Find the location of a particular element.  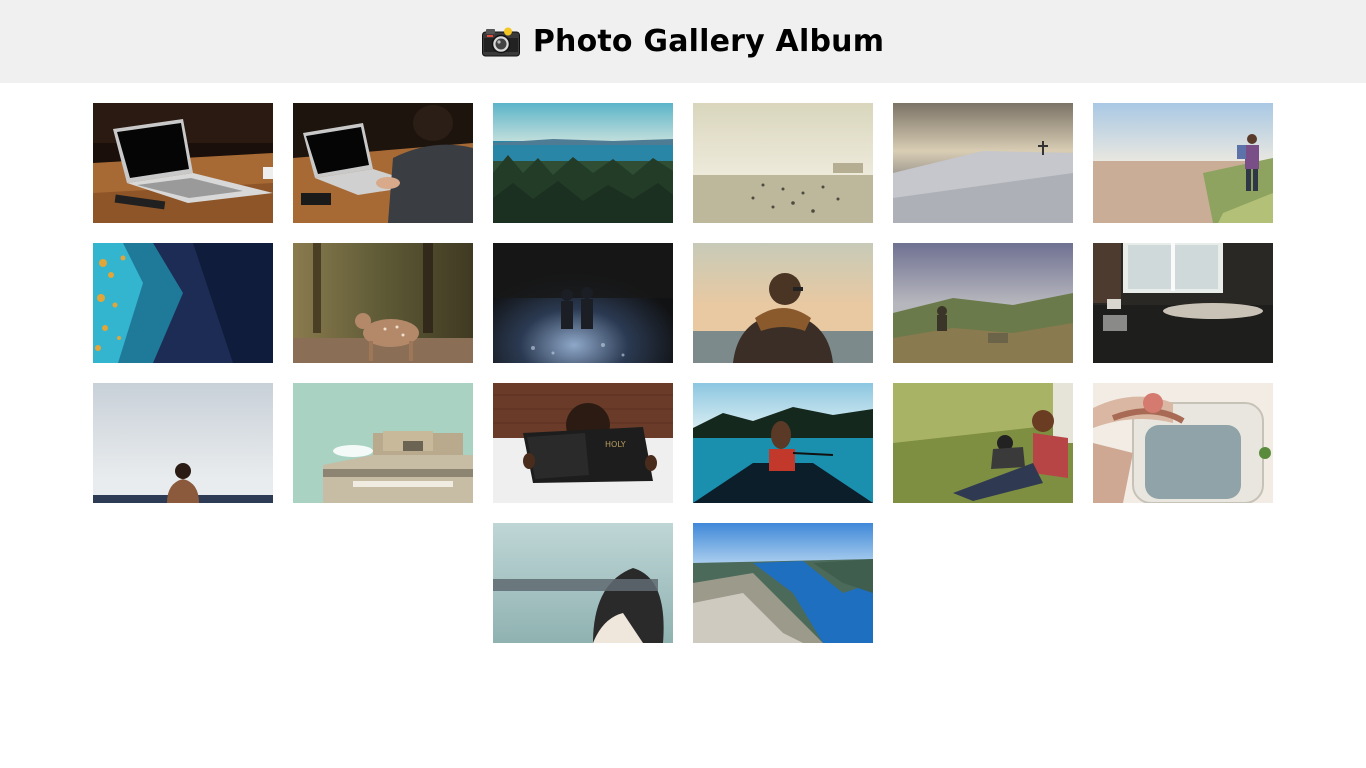

photo-couple-in-grass is located at coordinates (983, 443).